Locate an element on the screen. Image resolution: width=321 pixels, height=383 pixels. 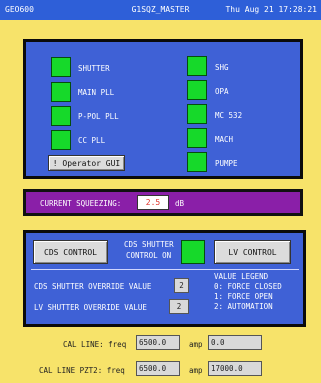
cal-line-pzt2-label: CAL LINE PZT2: freq is located at coordinates (82, 370).